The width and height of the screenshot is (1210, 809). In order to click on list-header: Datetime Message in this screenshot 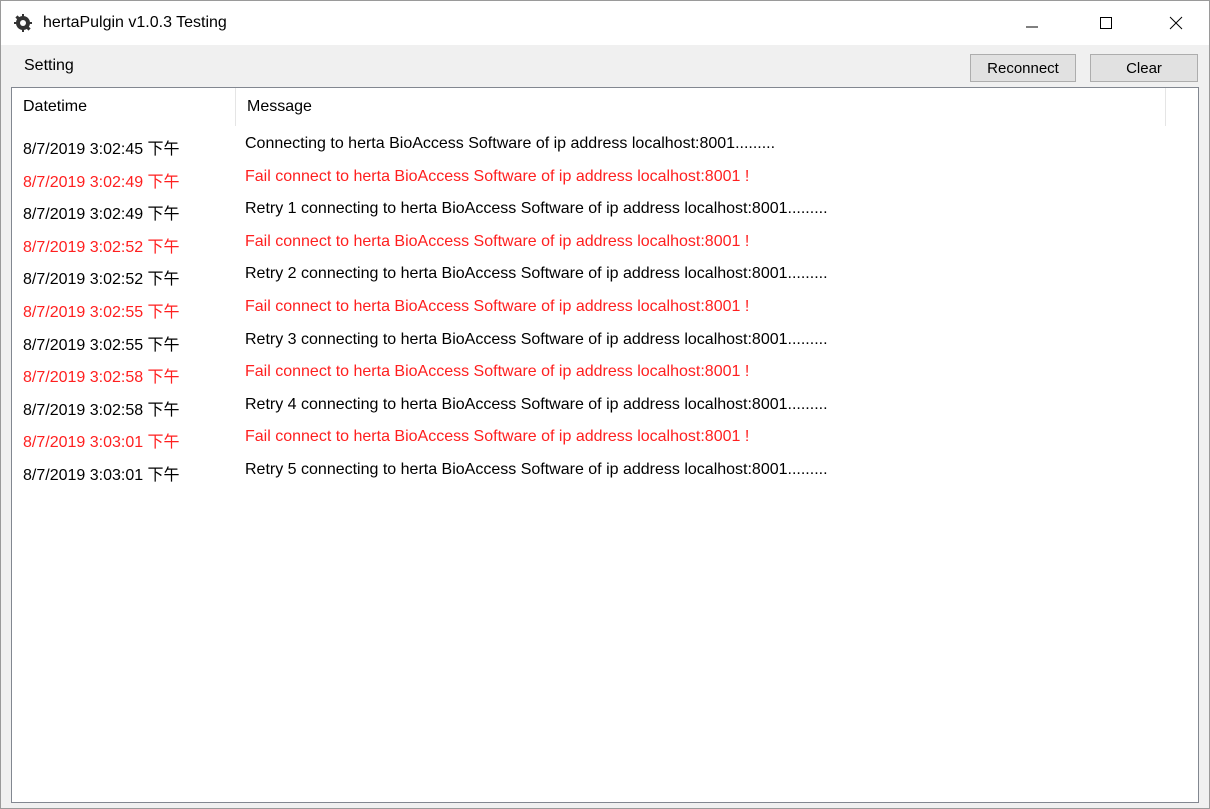, I will do `click(605, 107)`.